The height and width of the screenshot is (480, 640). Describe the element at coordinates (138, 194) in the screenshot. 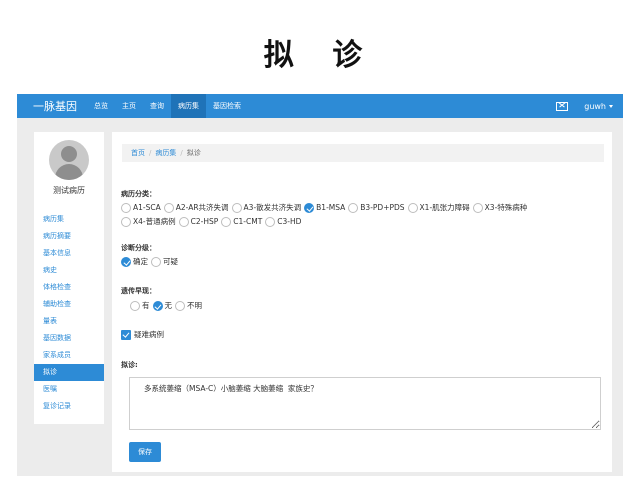

I see `classification-label: 病历分类：` at that location.